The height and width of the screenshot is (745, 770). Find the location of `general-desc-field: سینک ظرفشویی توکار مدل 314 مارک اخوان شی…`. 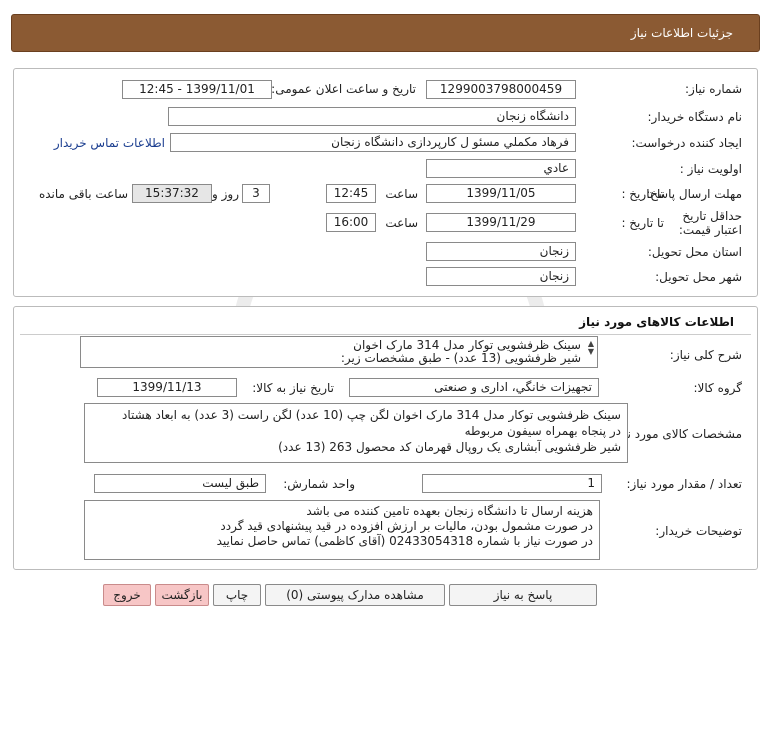

general-desc-field: سینک ظرفشویی توکار مدل 314 مارک اخوان شی… is located at coordinates (339, 352).